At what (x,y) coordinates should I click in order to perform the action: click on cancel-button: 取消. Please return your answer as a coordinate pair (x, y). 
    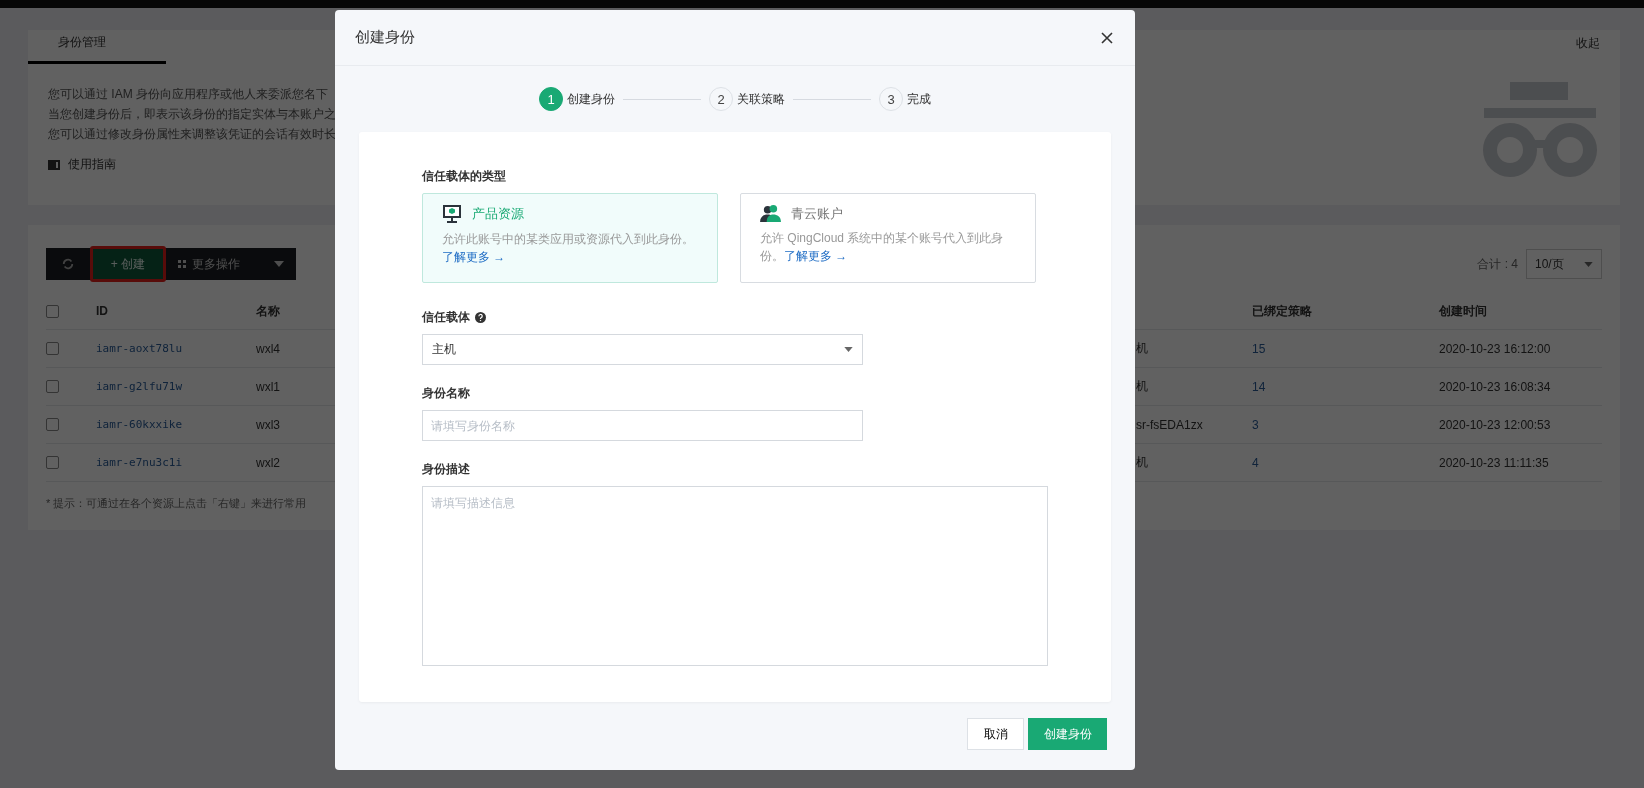
    Looking at the image, I should click on (995, 734).